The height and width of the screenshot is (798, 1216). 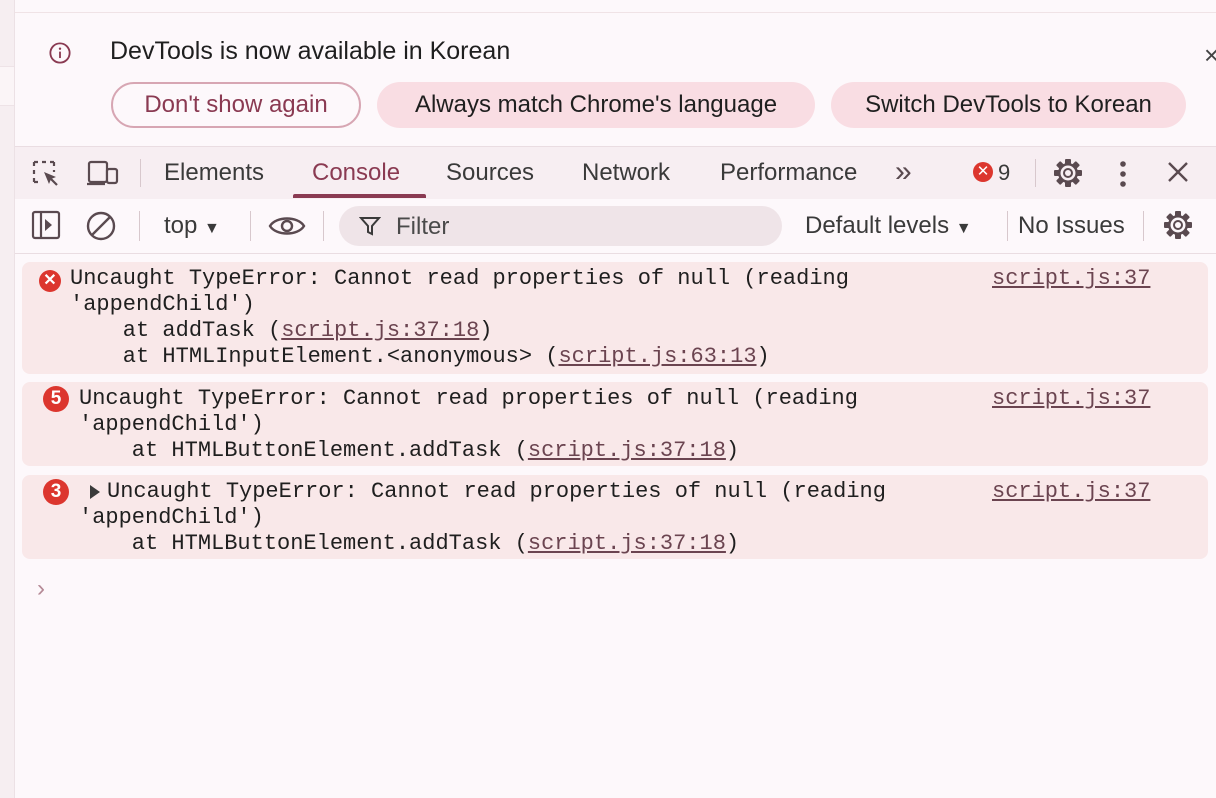 I want to click on context-label: top, so click(x=181, y=225).